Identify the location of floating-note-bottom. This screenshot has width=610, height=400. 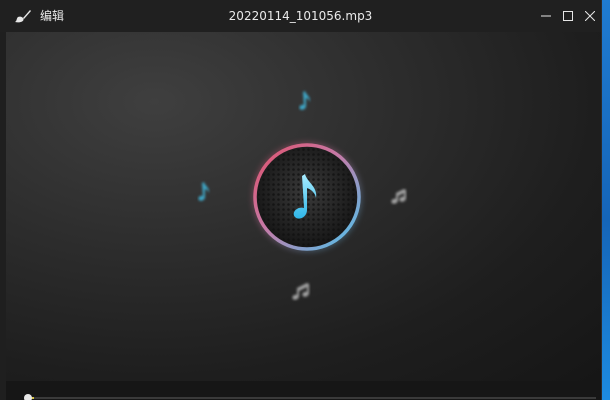
(300, 291).